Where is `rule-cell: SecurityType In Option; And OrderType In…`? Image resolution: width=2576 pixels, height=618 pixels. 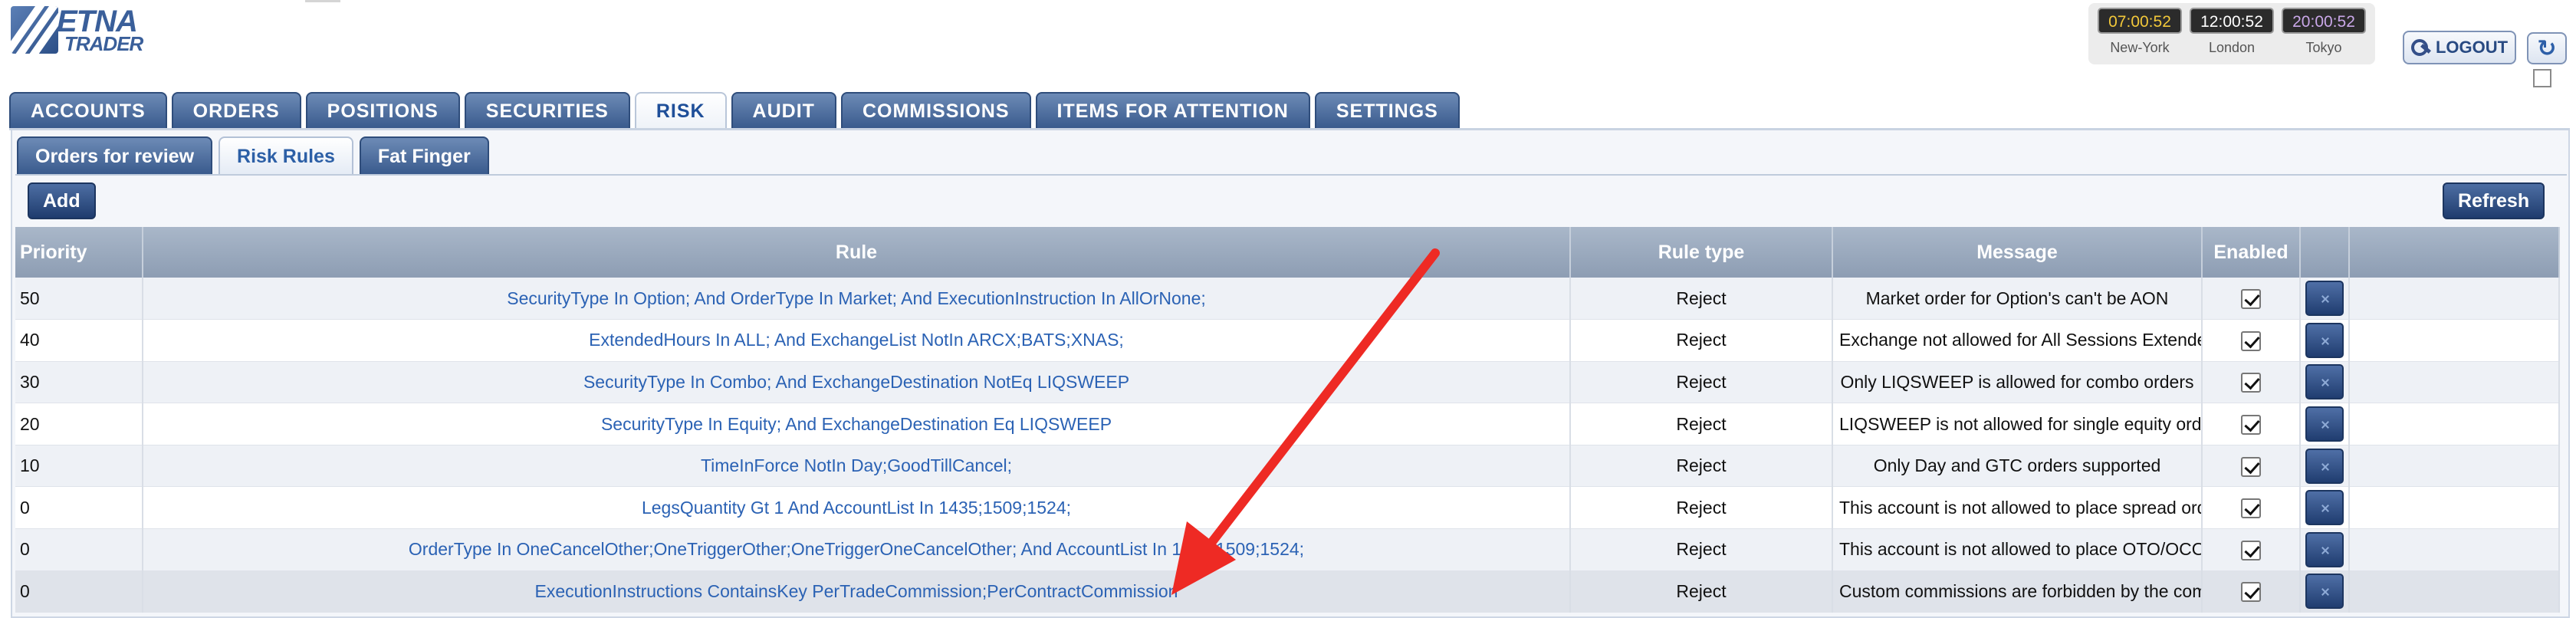 rule-cell: SecurityType In Option; And OrderType In… is located at coordinates (857, 299).